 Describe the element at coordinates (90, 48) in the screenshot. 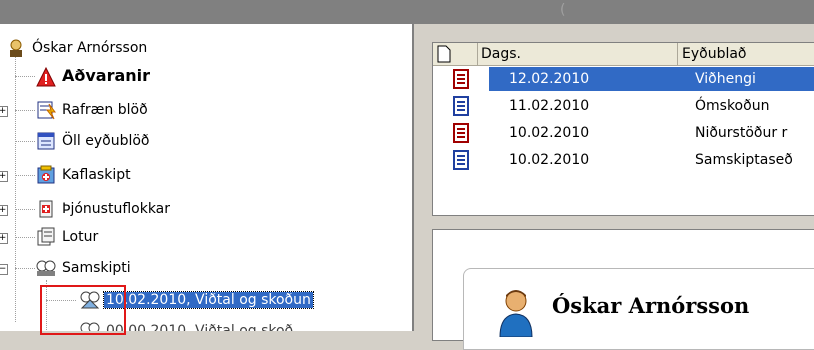

I see `tree-root-label: Óskar Arnórsson` at that location.